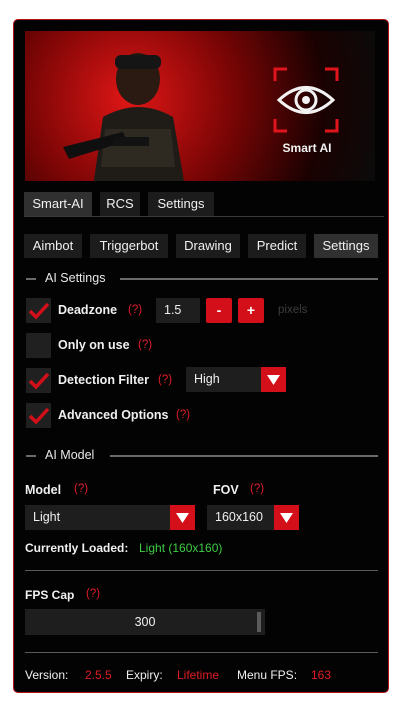 Image resolution: width=405 pixels, height=715 pixels. I want to click on only-on-use-label: Only on use, so click(94, 345).